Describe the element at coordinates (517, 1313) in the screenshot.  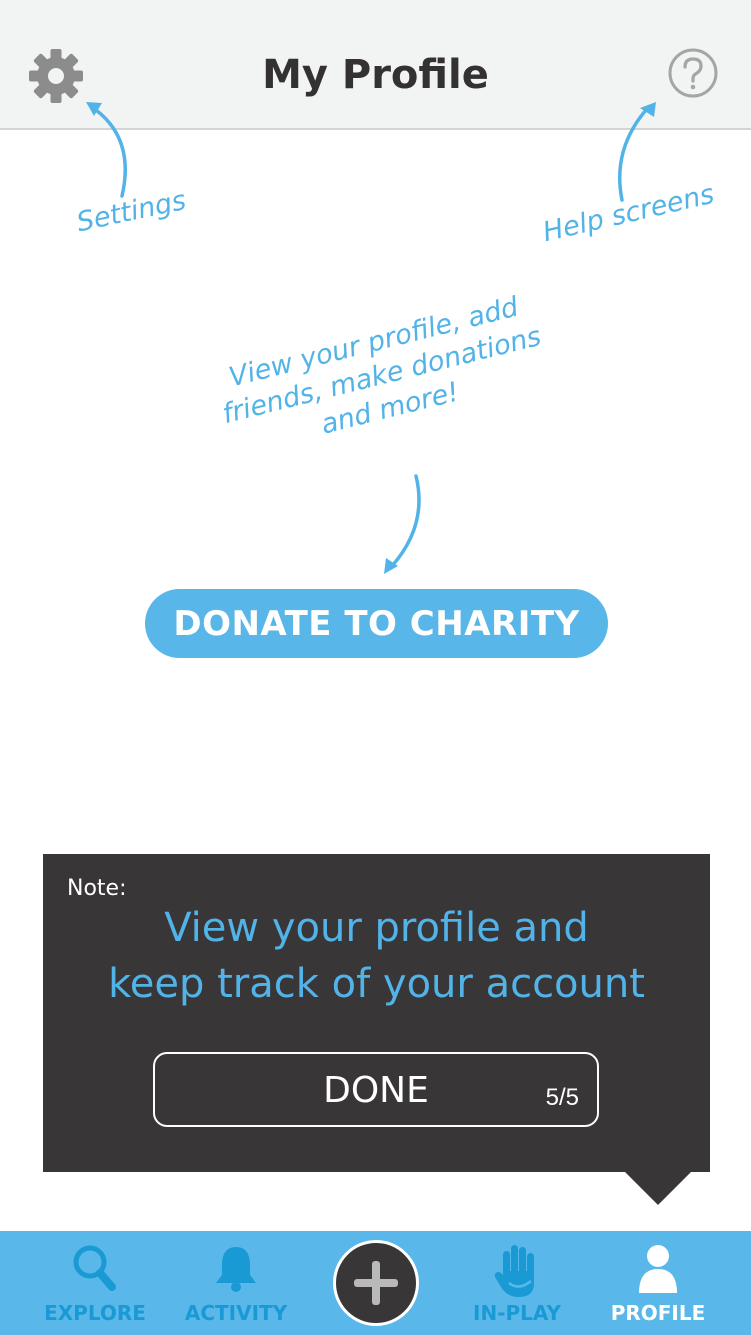
I see `tab-label: IN-PLAY` at that location.